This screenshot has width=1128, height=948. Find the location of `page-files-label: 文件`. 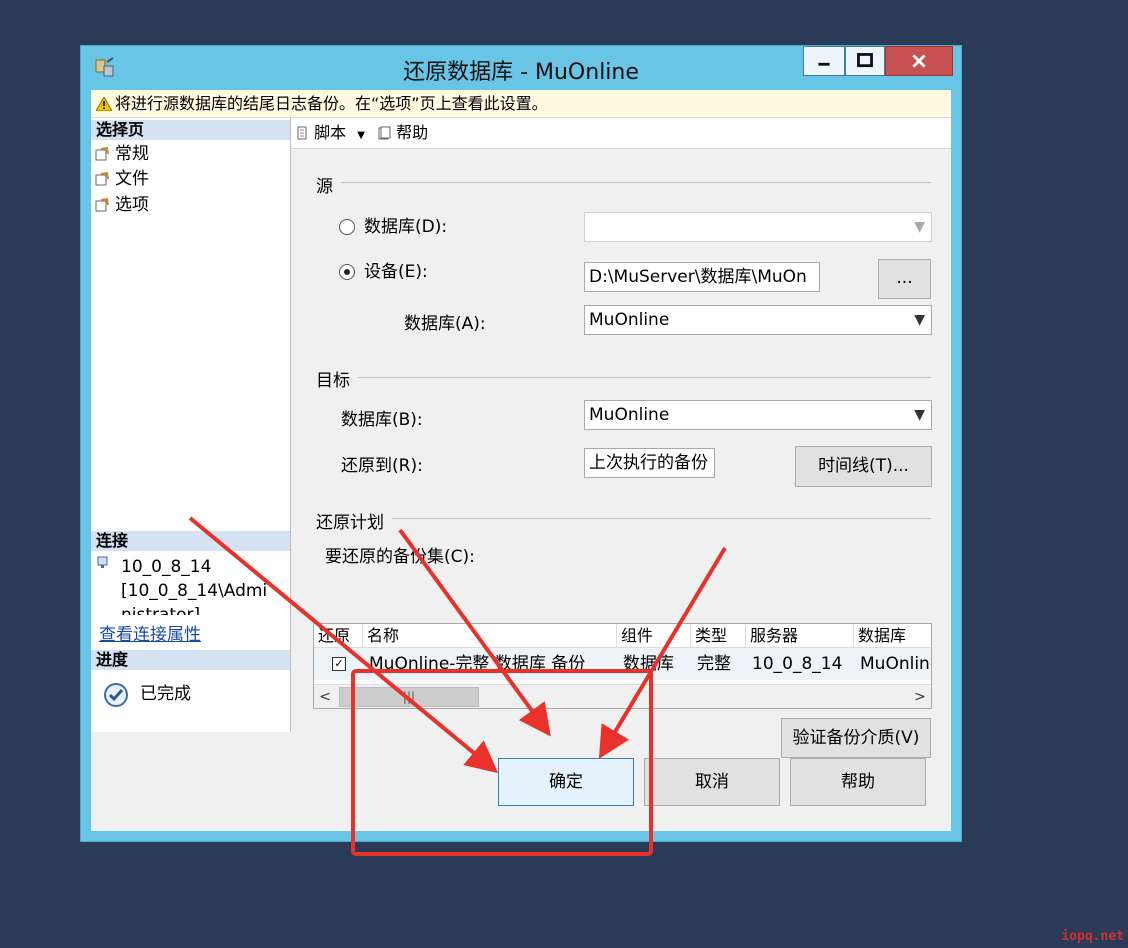

page-files-label: 文件 is located at coordinates (132, 179).